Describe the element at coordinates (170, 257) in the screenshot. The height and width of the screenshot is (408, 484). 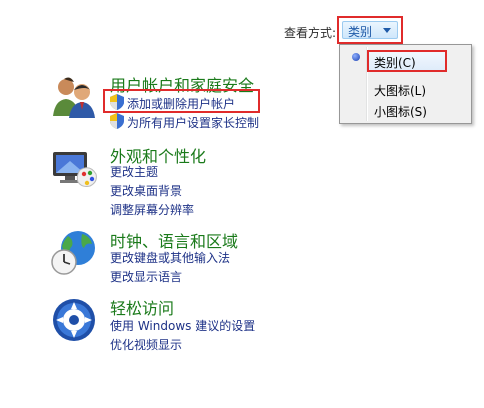
I see `link-change-keyboard-input: 更改键盘或其他输入法` at that location.